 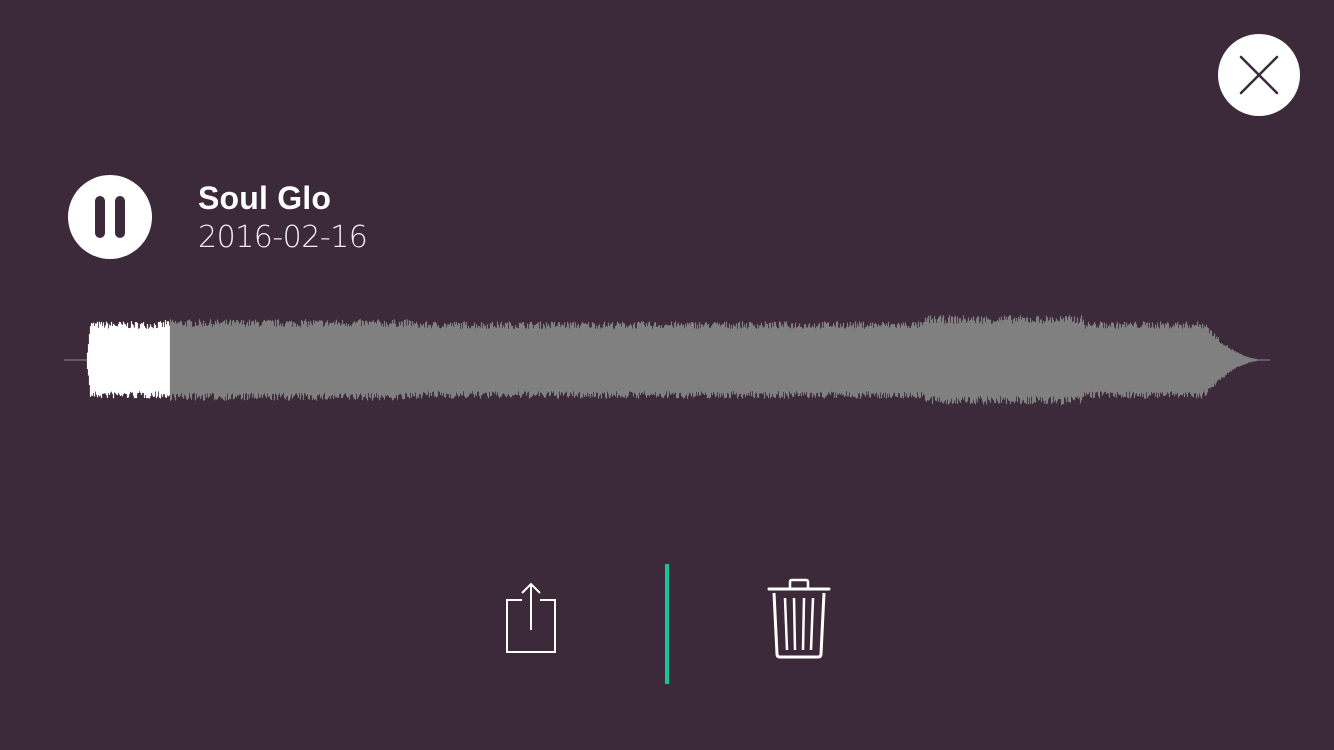 I want to click on pause-button, so click(x=110, y=217).